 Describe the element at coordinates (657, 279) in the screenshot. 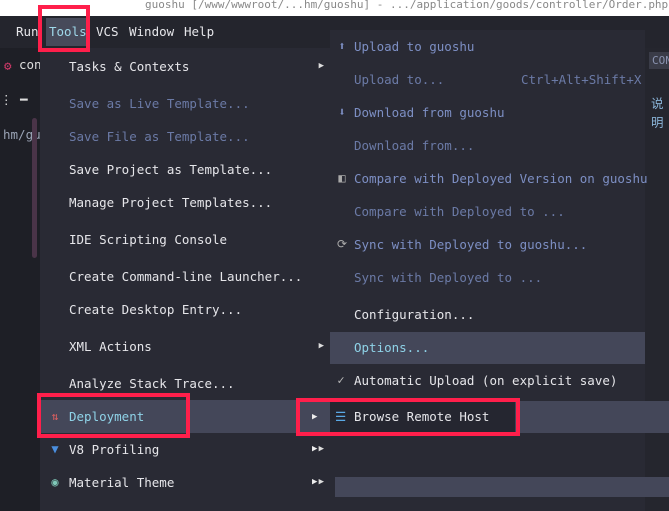

I see `editor-area: CON 说明` at that location.